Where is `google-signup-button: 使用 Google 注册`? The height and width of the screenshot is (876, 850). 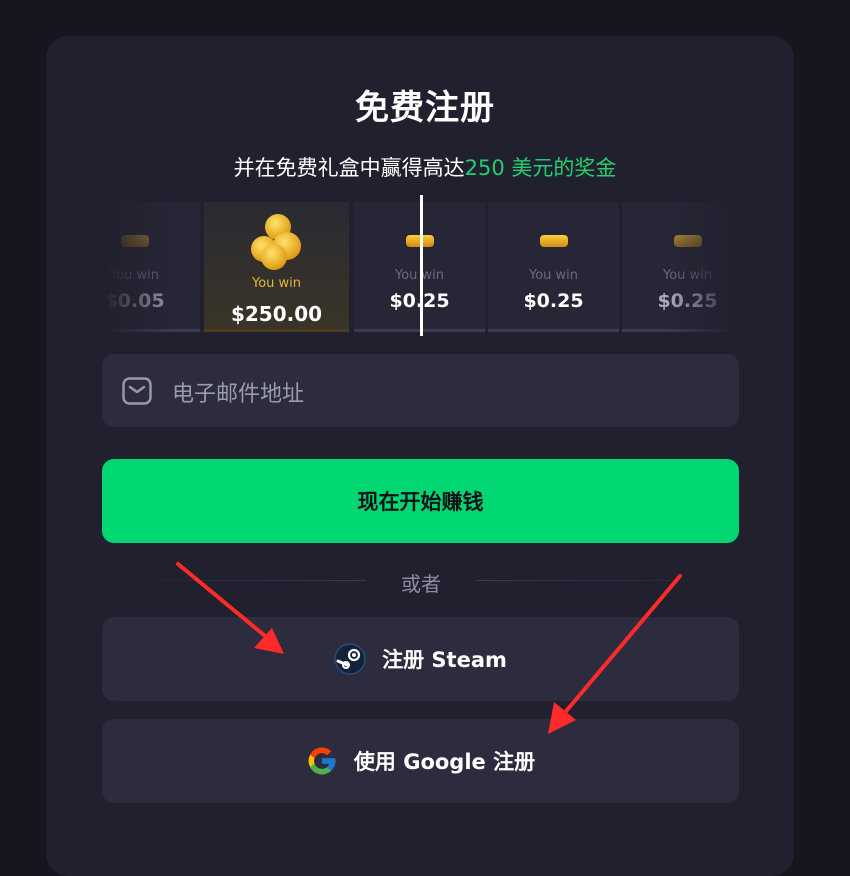 google-signup-button: 使用 Google 注册 is located at coordinates (420, 761).